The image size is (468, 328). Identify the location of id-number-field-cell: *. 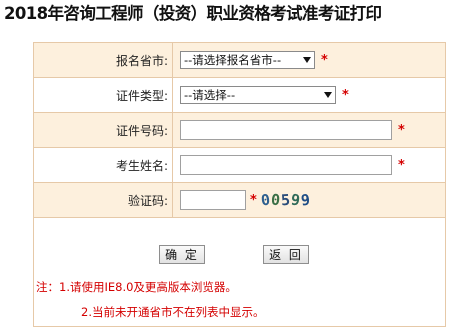
(309, 130).